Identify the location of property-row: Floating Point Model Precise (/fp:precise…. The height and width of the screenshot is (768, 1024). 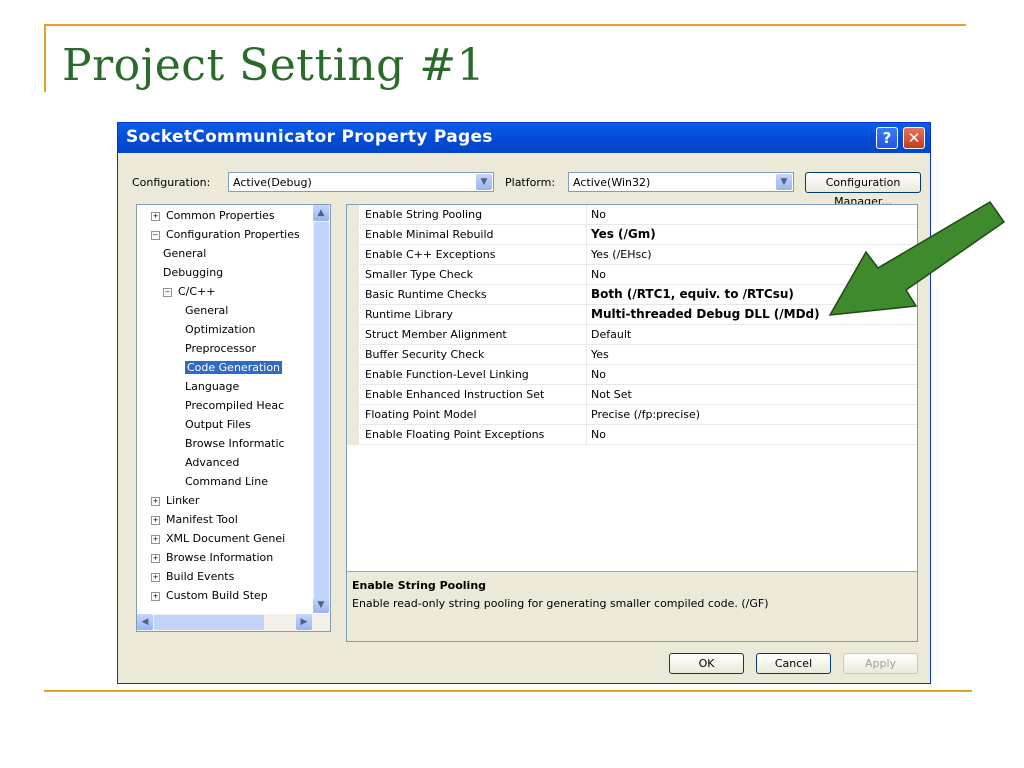
(632, 415).